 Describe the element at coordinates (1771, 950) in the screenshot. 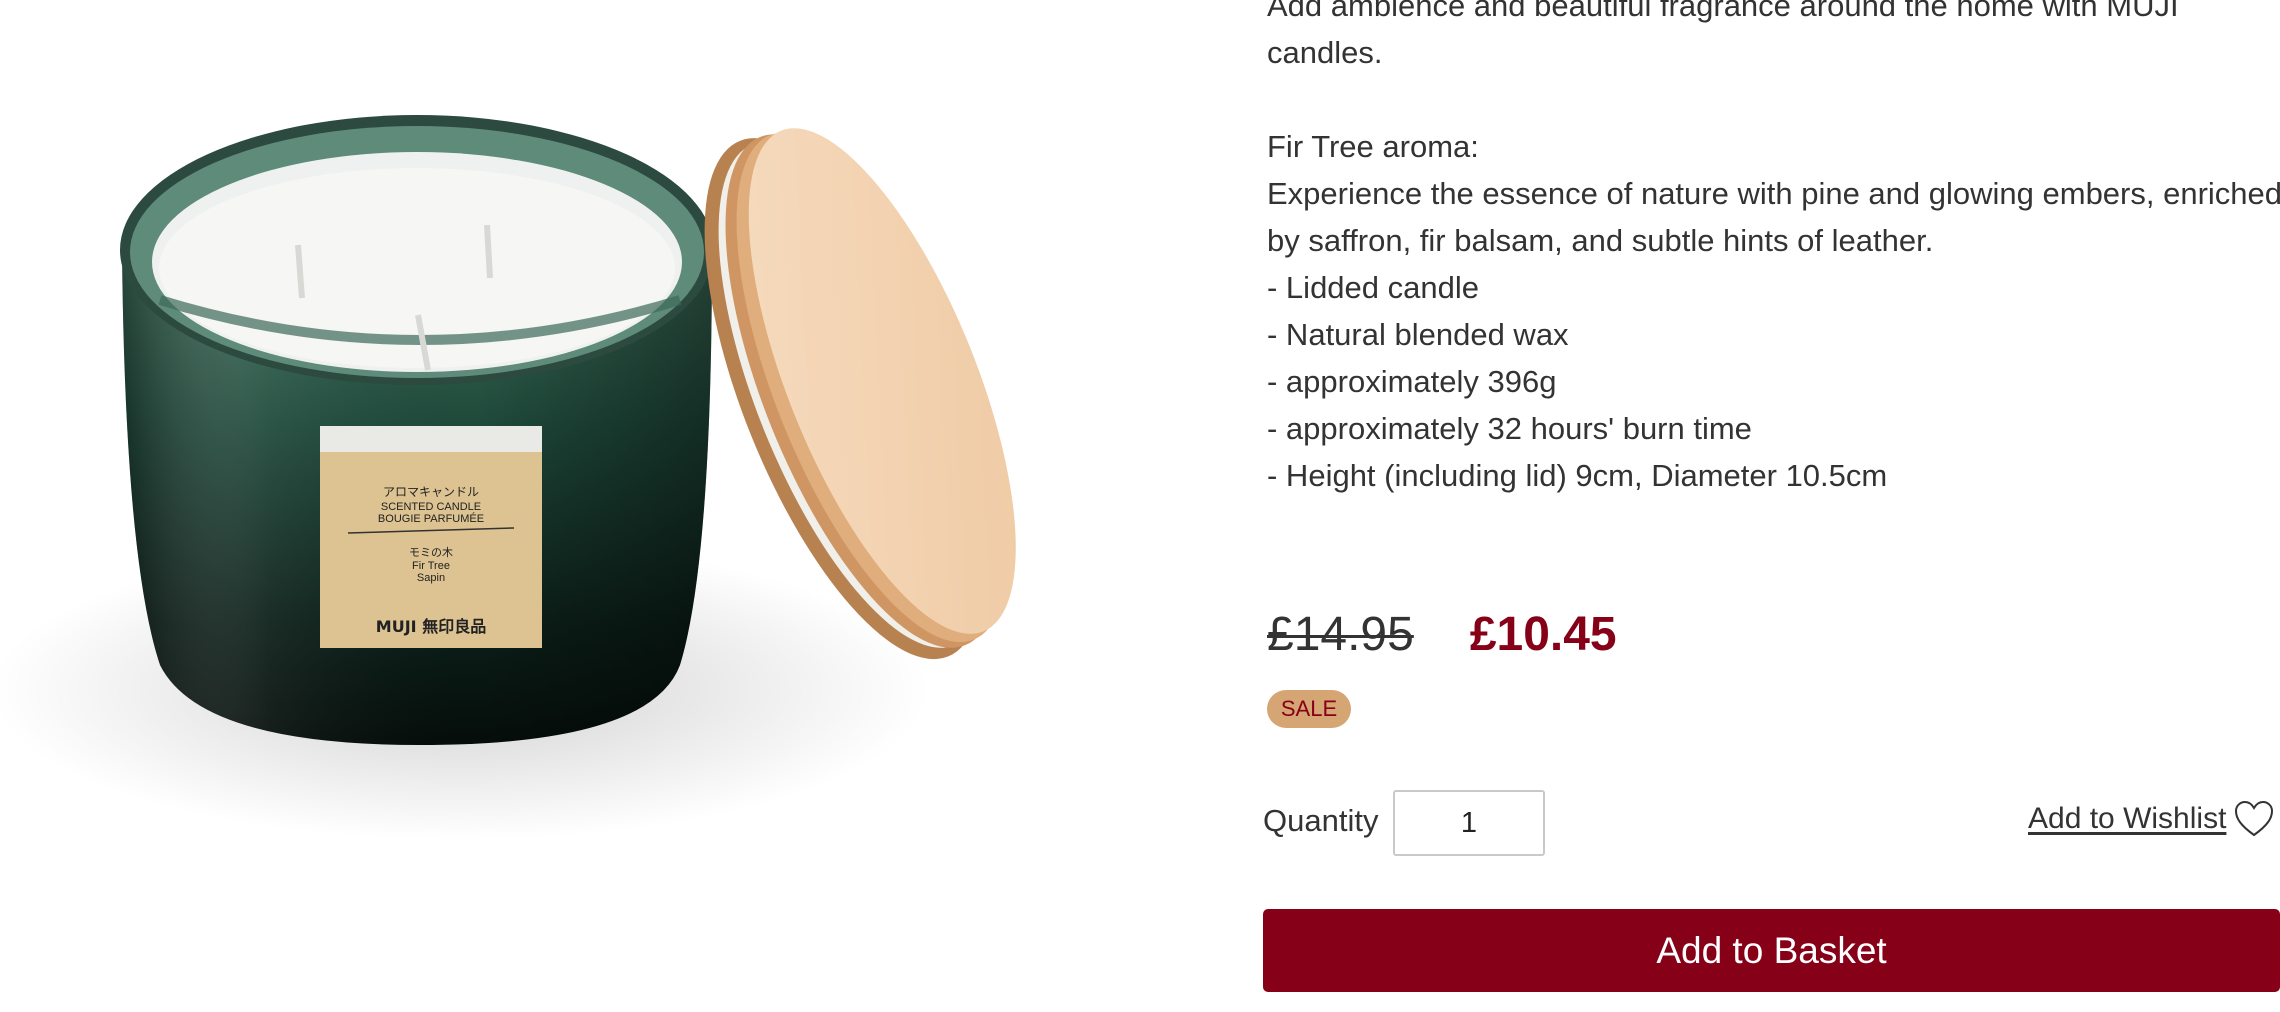

I see `add-to-basket-button: Add to Basket` at that location.